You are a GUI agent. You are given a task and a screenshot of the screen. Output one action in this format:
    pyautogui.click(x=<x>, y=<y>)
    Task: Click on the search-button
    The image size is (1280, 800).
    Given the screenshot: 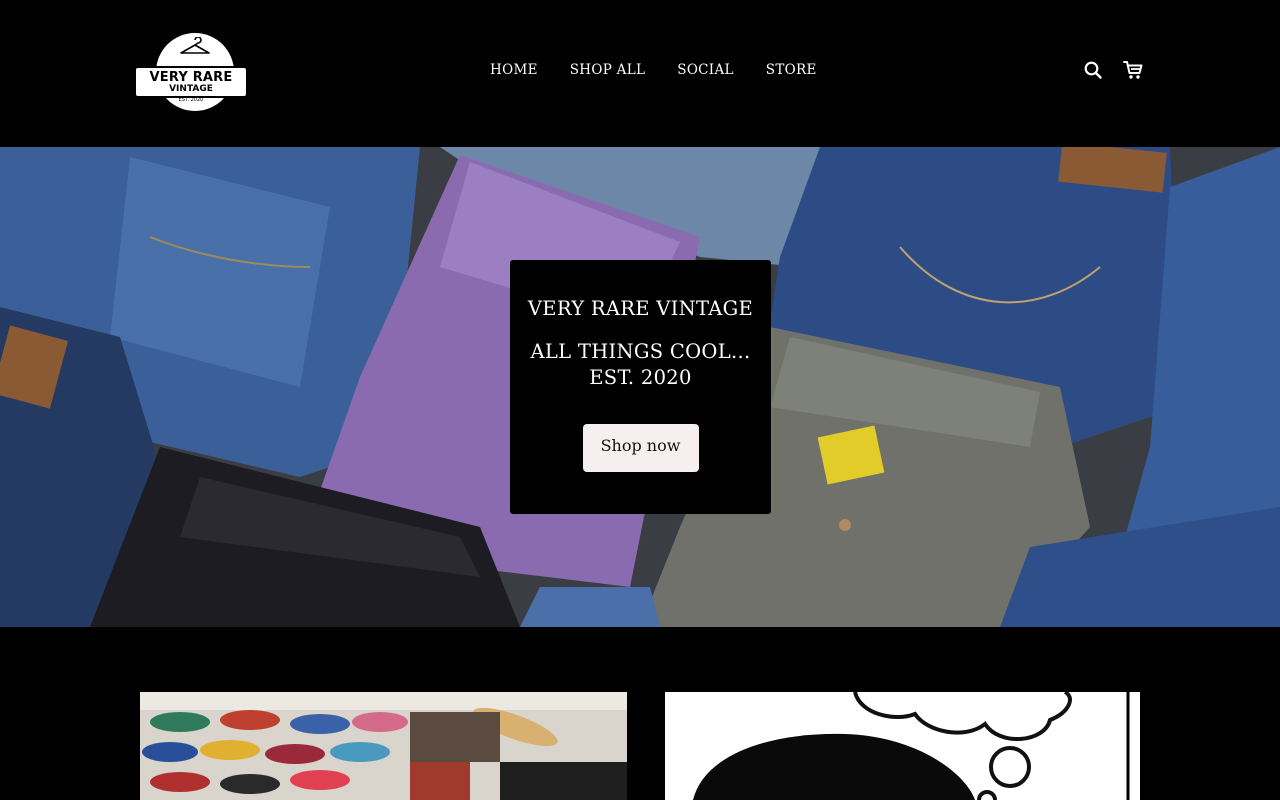 What is the action you would take?
    pyautogui.click(x=1093, y=70)
    